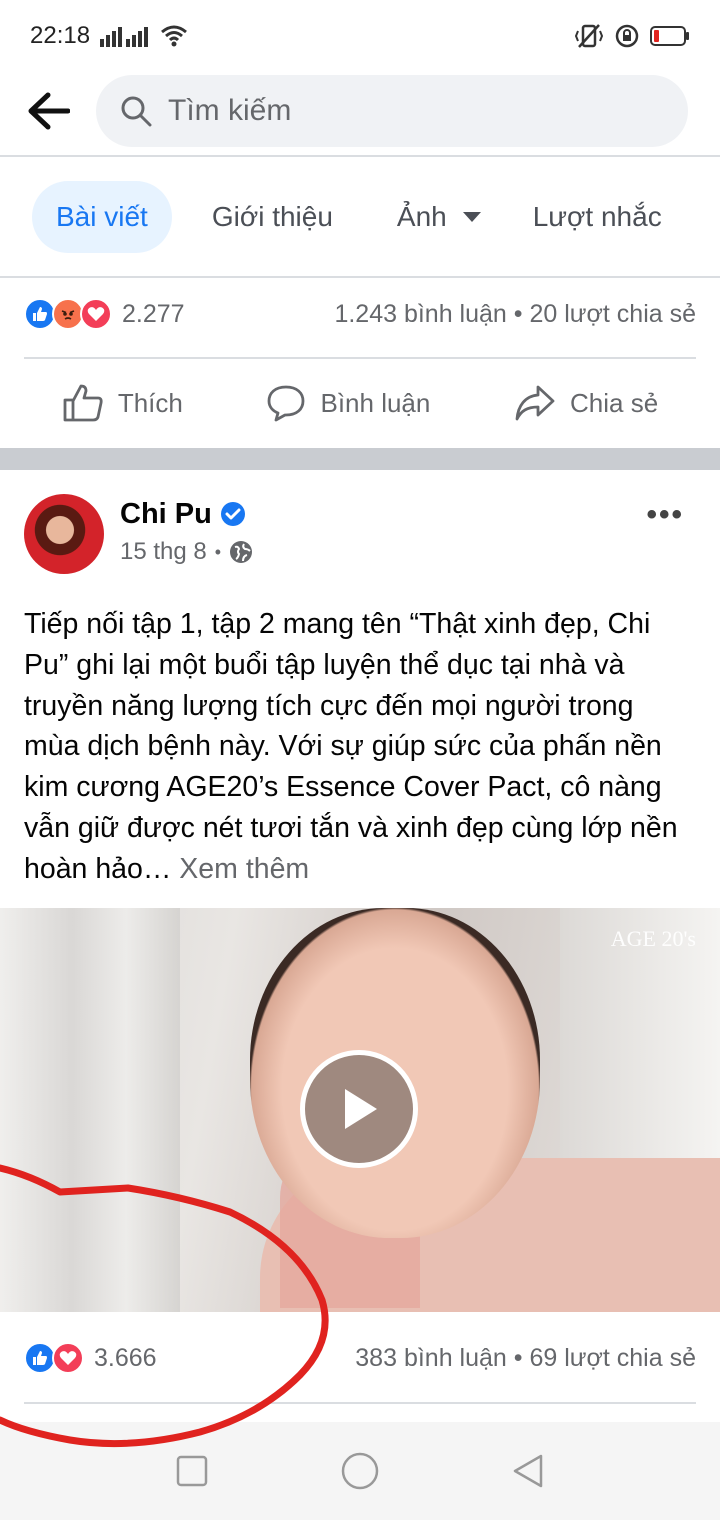 The width and height of the screenshot is (720, 1520). What do you see at coordinates (136, 111) in the screenshot?
I see `search-icon` at bounding box center [136, 111].